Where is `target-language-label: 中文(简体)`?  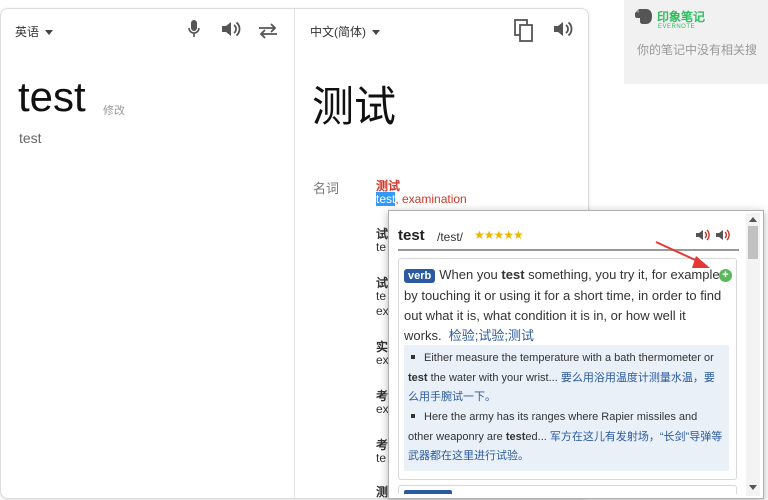 target-language-label: 中文(简体) is located at coordinates (338, 32).